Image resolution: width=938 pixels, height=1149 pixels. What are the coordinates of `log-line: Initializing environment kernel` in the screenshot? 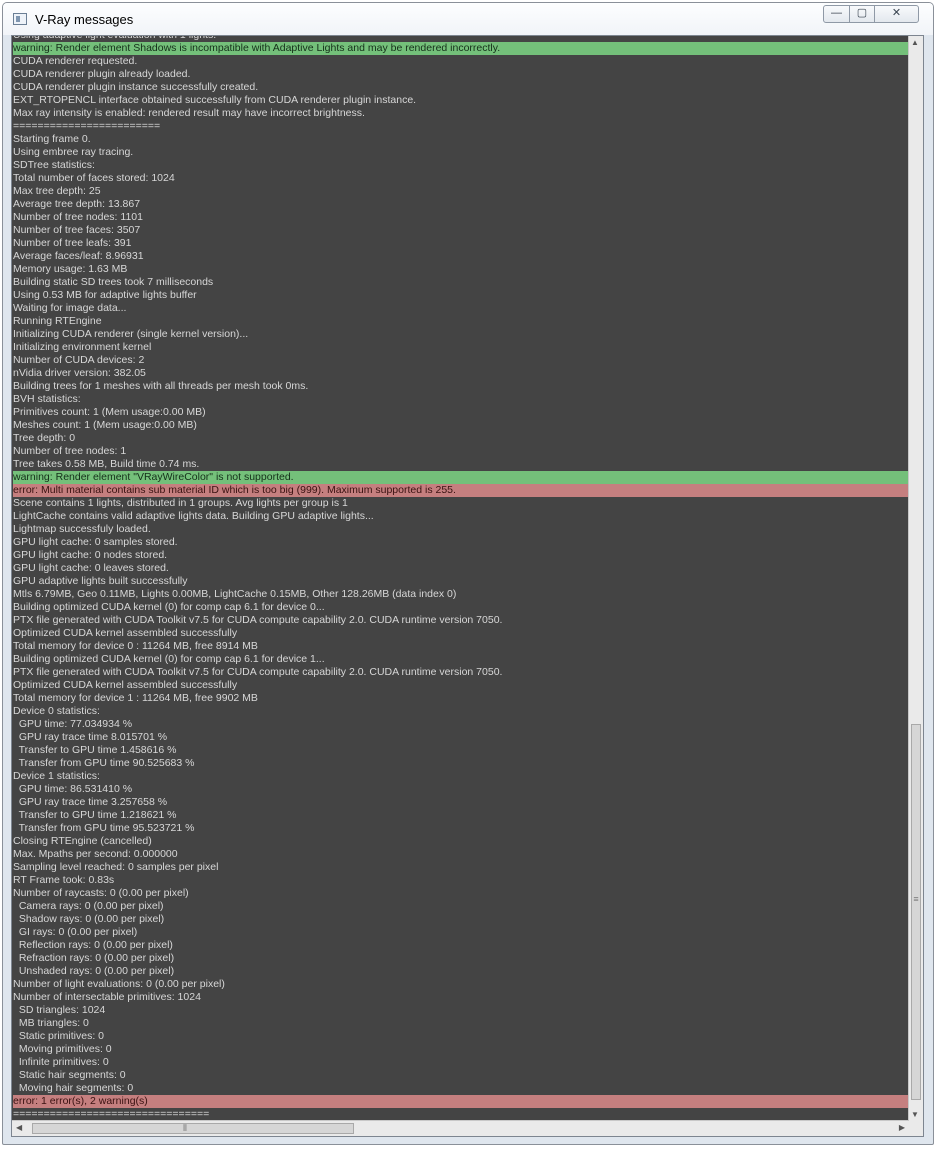 It's located at (82, 347).